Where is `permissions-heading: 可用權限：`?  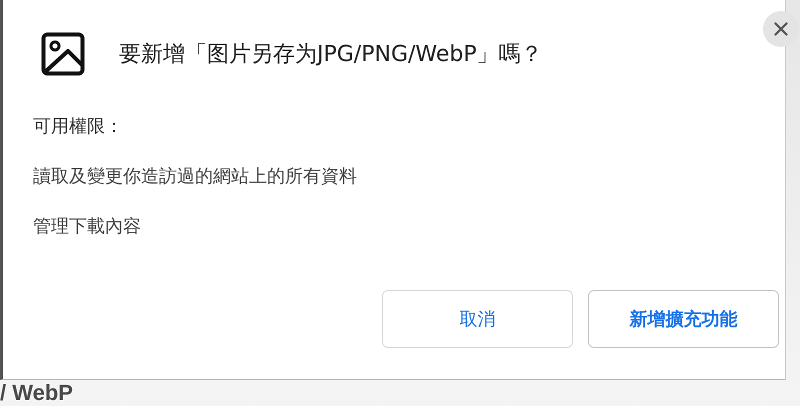
permissions-heading: 可用權限： is located at coordinates (78, 126).